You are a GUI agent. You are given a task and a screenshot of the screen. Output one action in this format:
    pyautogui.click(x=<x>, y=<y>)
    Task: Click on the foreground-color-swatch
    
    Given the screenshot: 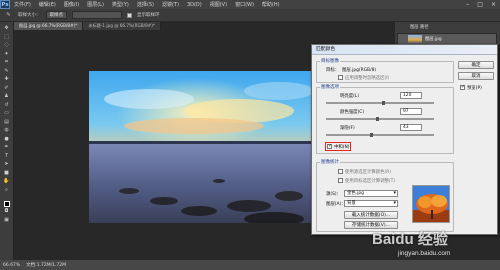 What is the action you would take?
    pyautogui.click(x=6, y=203)
    